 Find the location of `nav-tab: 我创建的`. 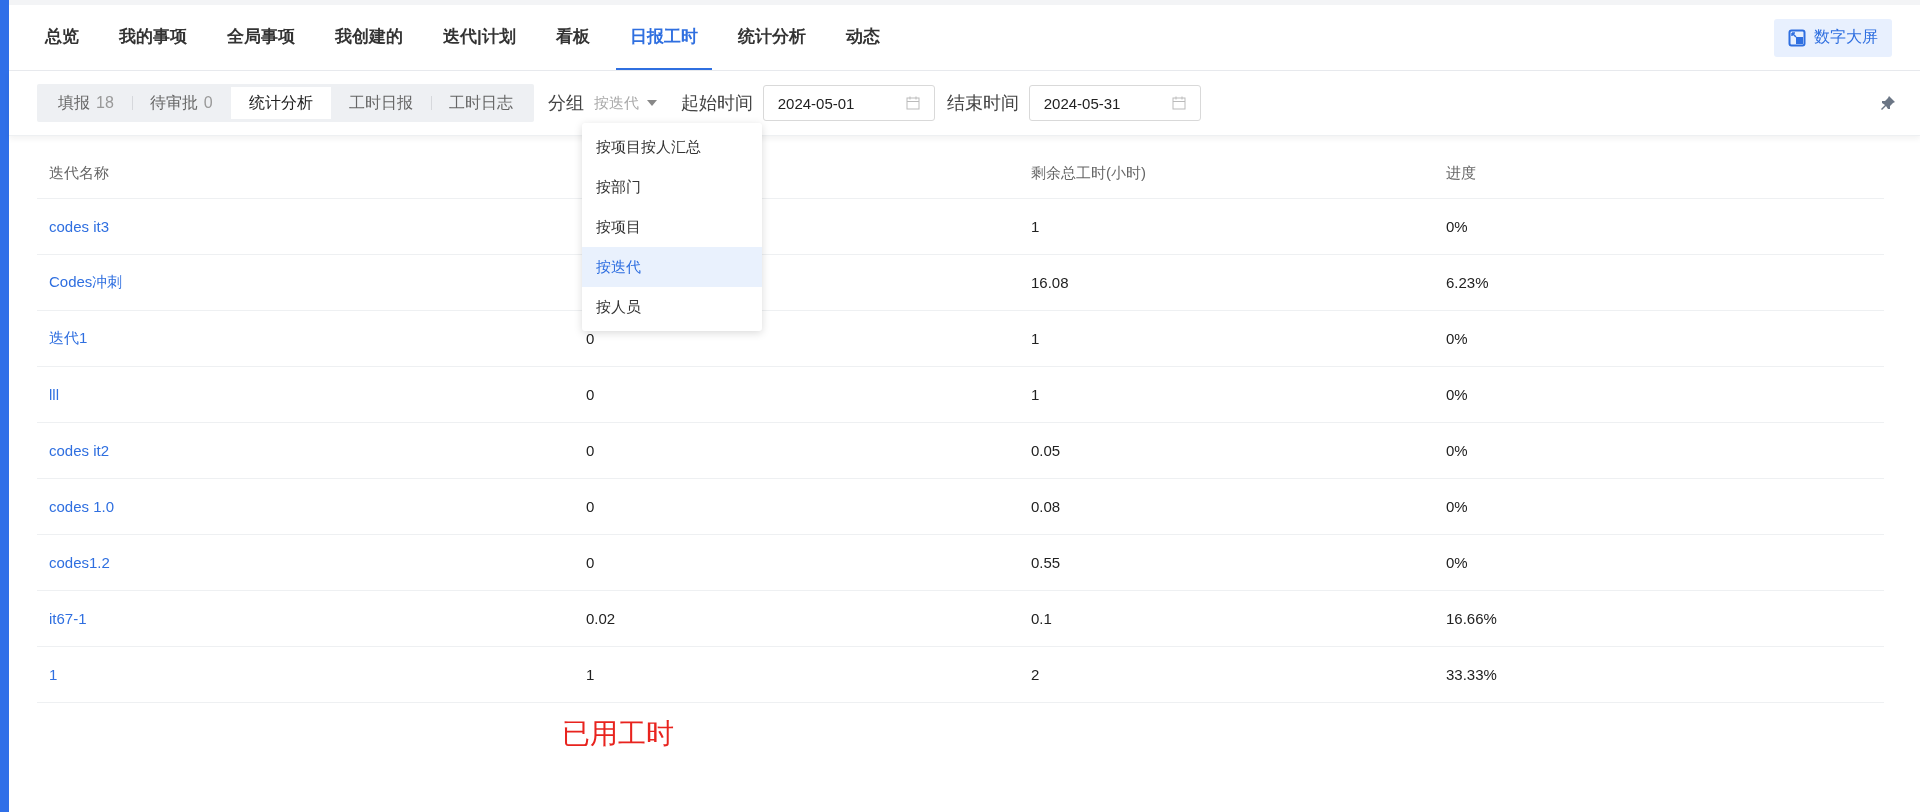

nav-tab: 我创建的 is located at coordinates (369, 37).